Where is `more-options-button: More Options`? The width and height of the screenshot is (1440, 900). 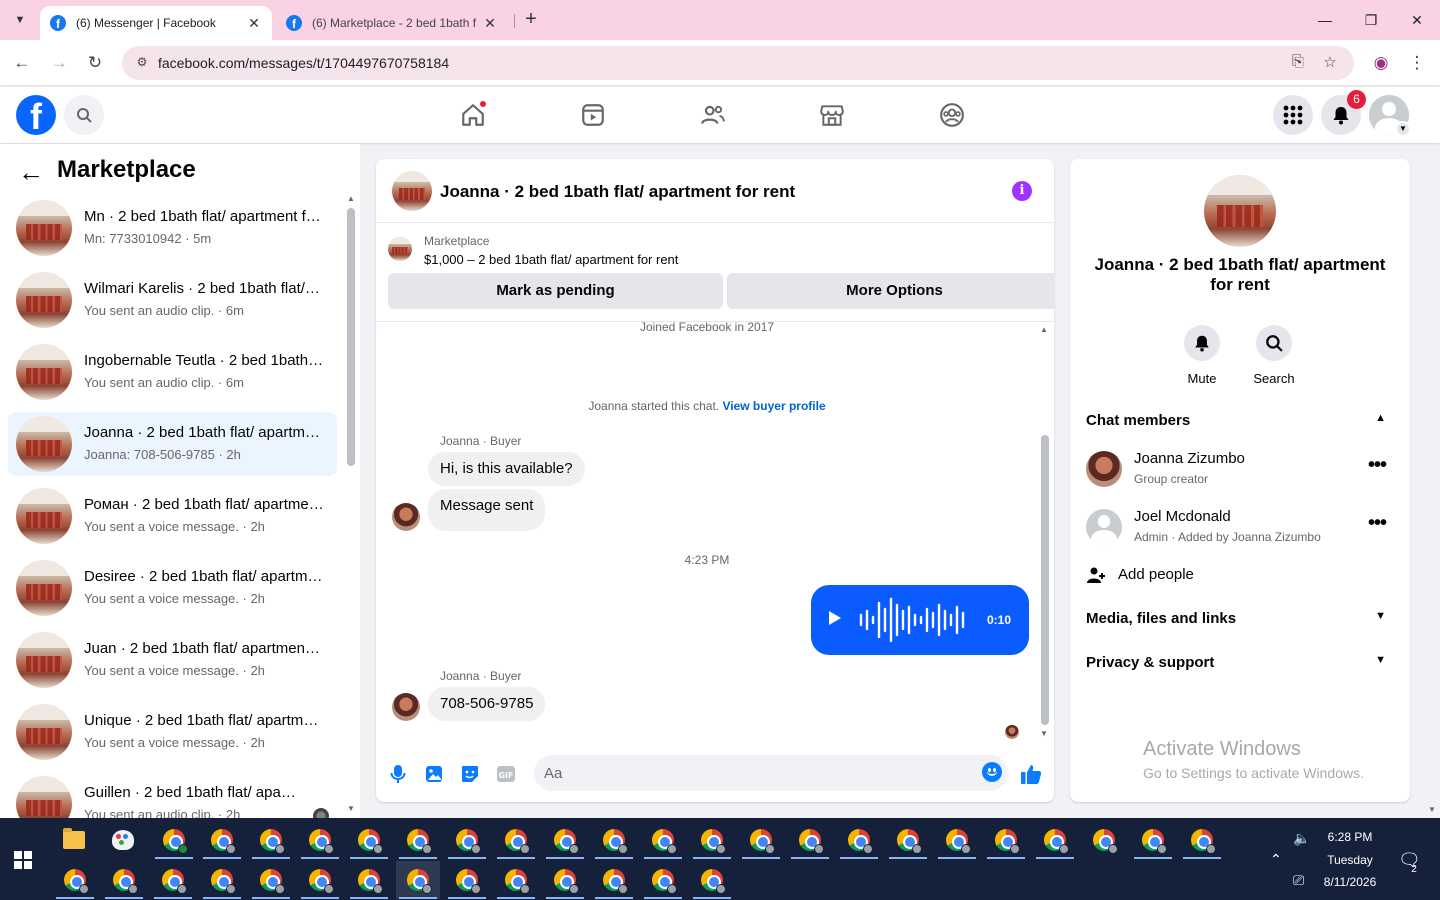 more-options-button: More Options is located at coordinates (890, 291).